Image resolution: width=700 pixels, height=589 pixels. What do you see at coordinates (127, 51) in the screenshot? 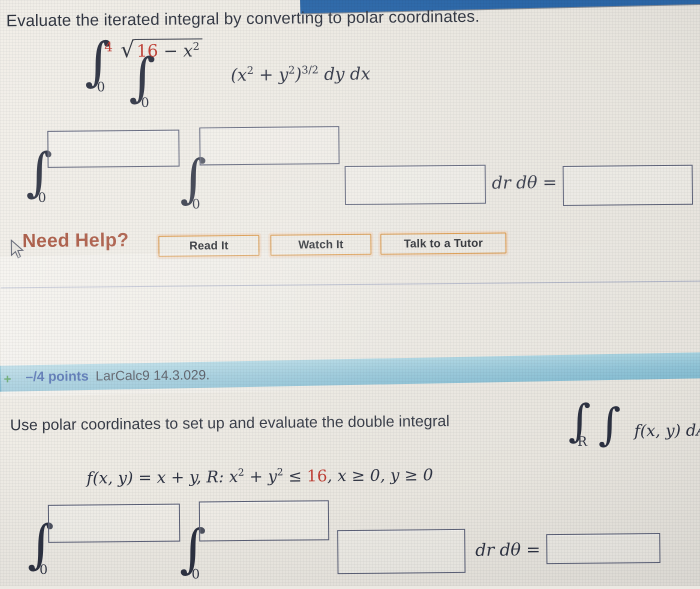
I see `radical-sign-icon: √` at bounding box center [127, 51].